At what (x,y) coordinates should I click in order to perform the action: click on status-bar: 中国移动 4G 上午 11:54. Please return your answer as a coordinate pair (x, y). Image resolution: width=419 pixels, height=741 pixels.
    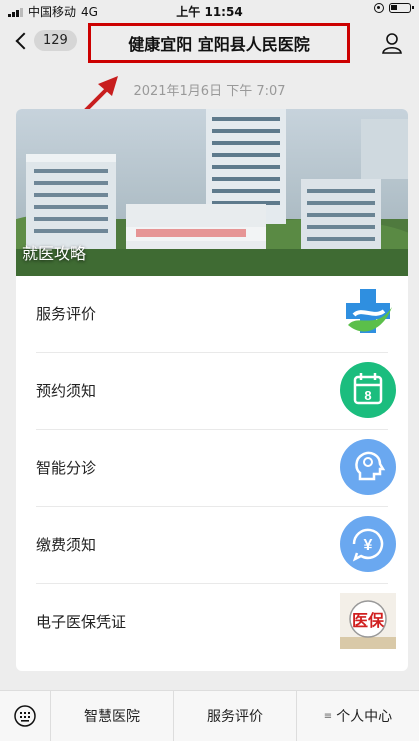
    Looking at the image, I should click on (209, 10).